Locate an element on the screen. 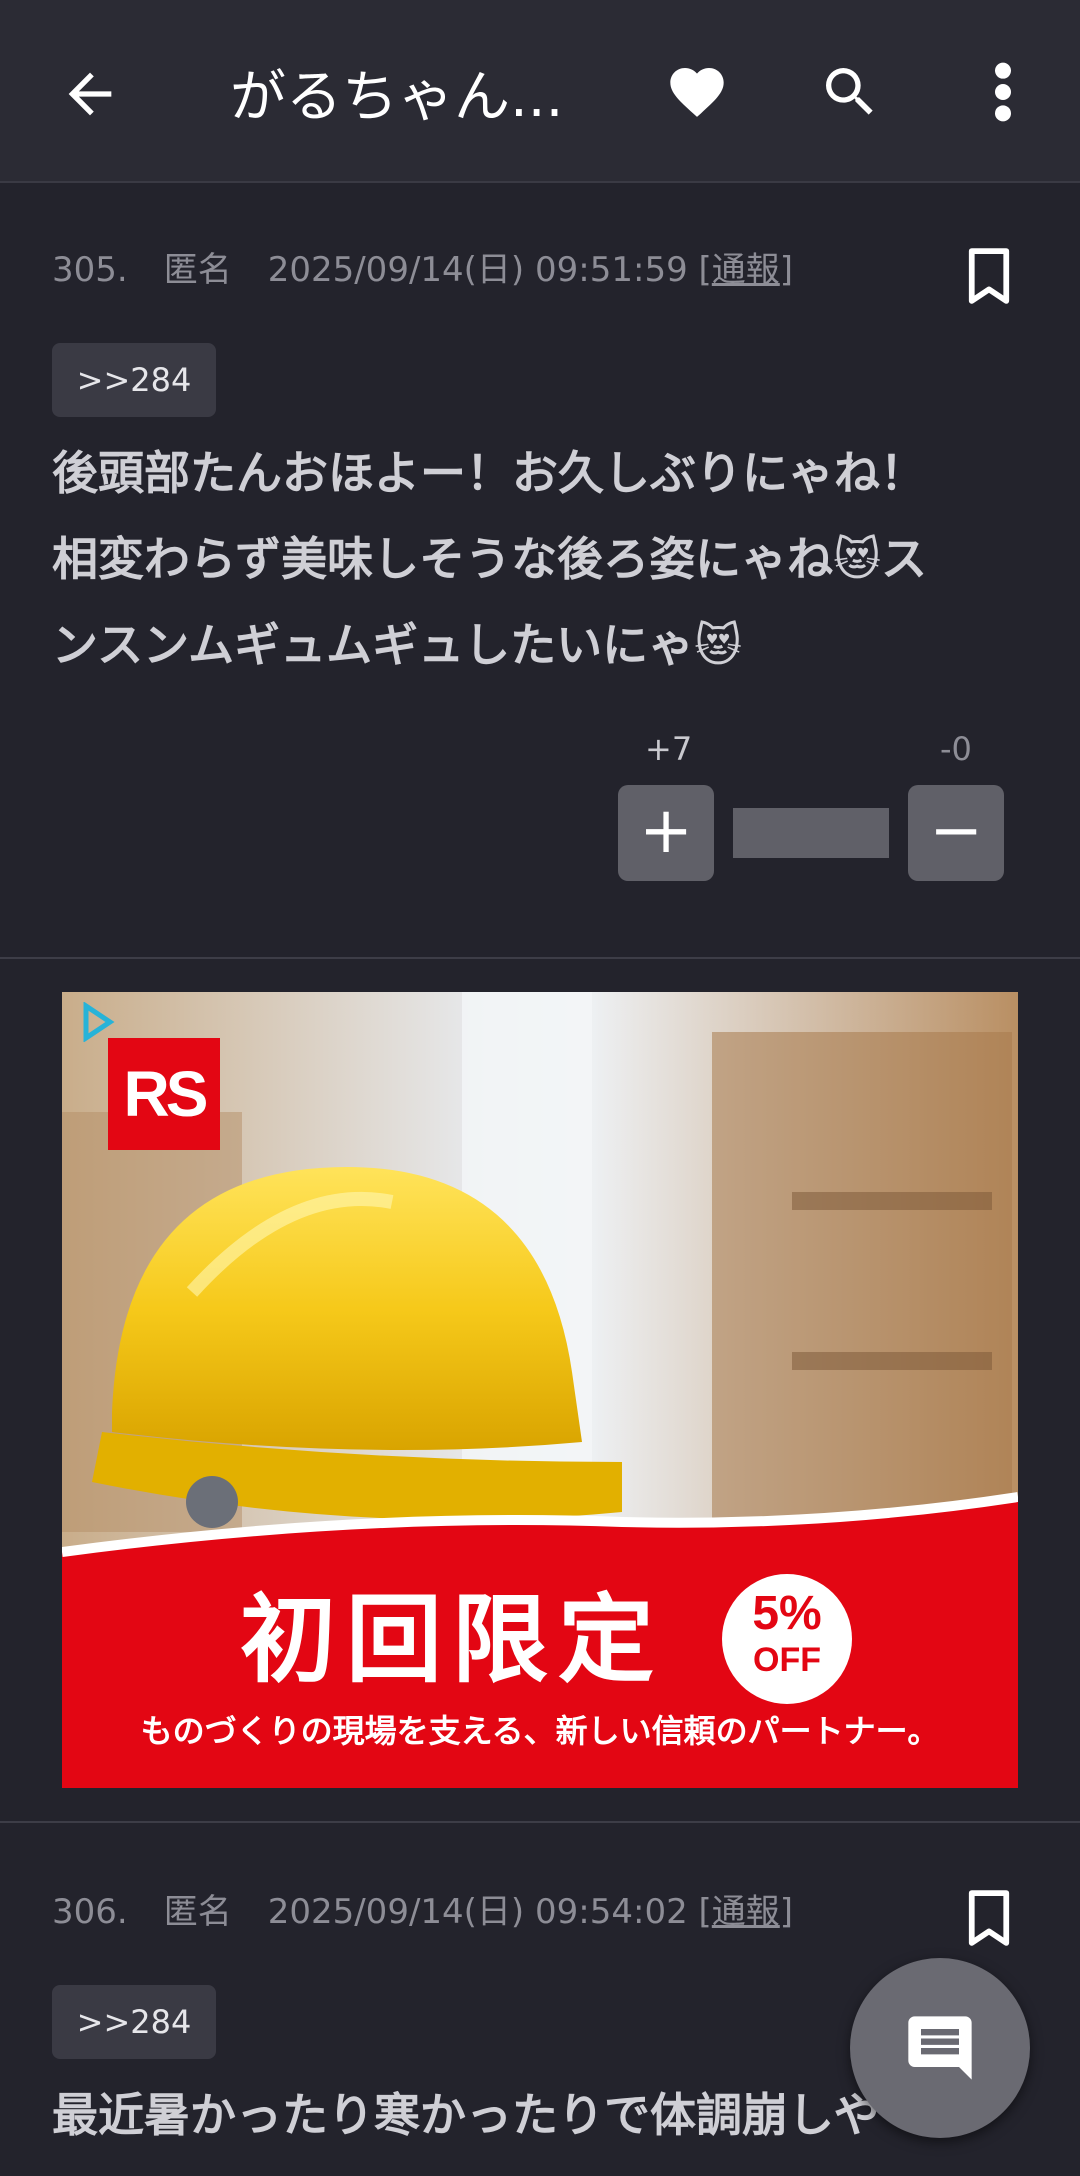 The image size is (1080, 2176). search-icon is located at coordinates (850, 92).